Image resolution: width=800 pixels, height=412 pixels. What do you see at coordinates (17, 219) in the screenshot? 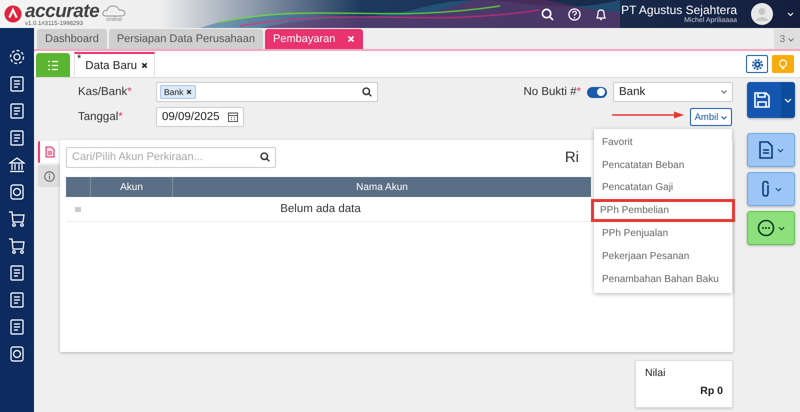
I see `cart-icon` at bounding box center [17, 219].